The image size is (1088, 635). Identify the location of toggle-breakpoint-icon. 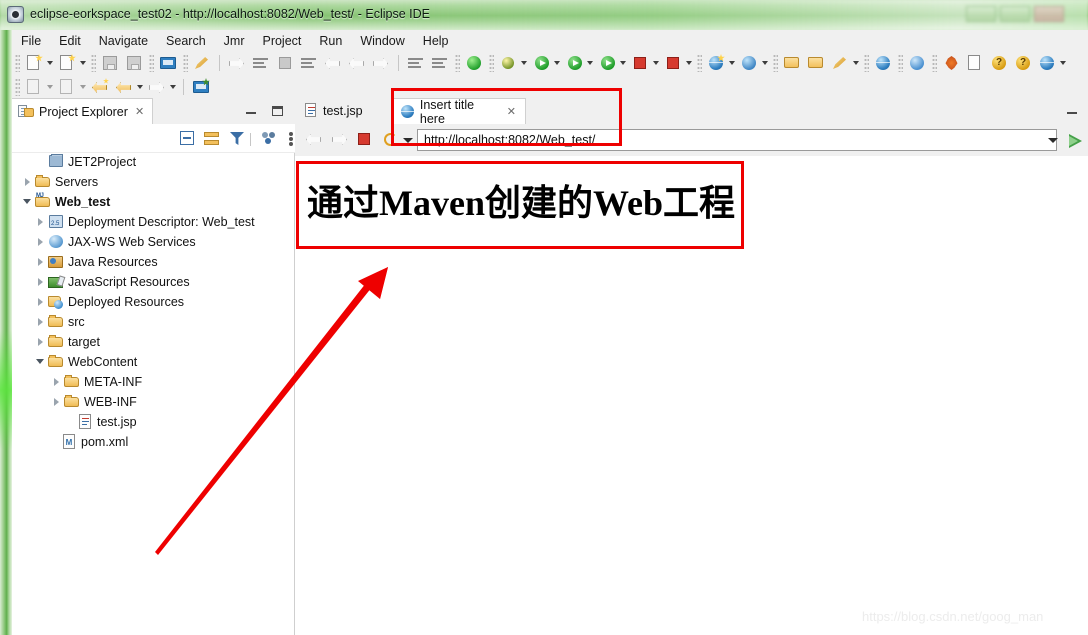
(416, 63).